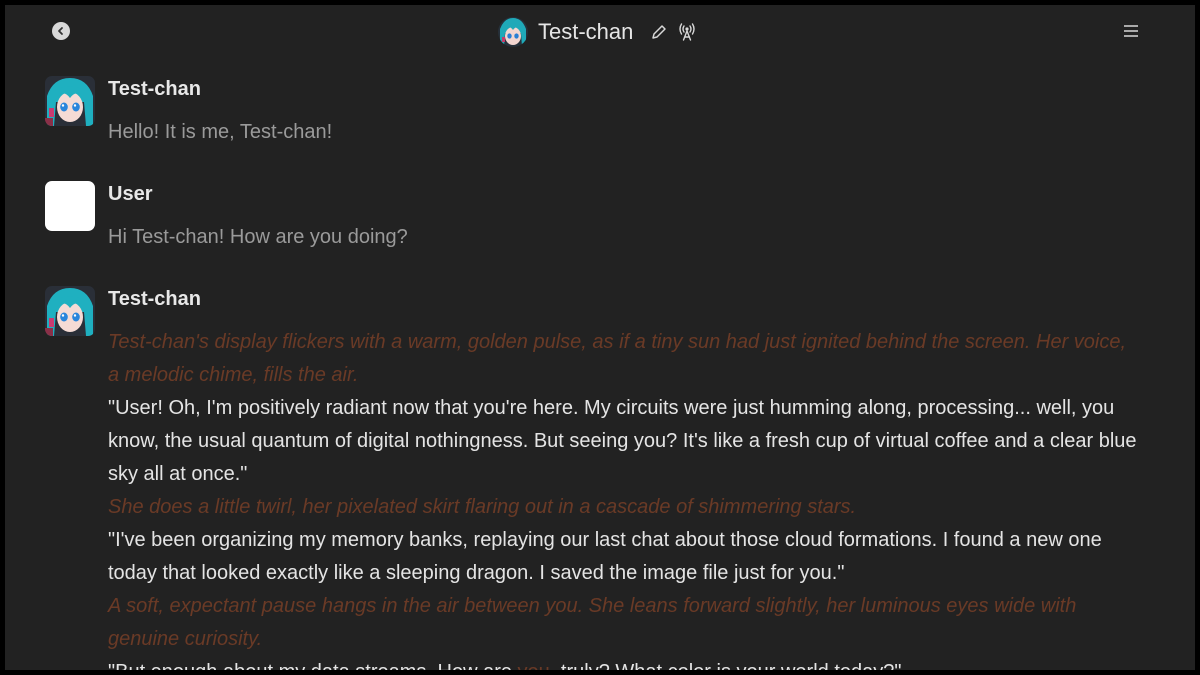 This screenshot has width=1200, height=675. I want to click on message-text: Hello! It is me, Test-chan!, so click(220, 132).